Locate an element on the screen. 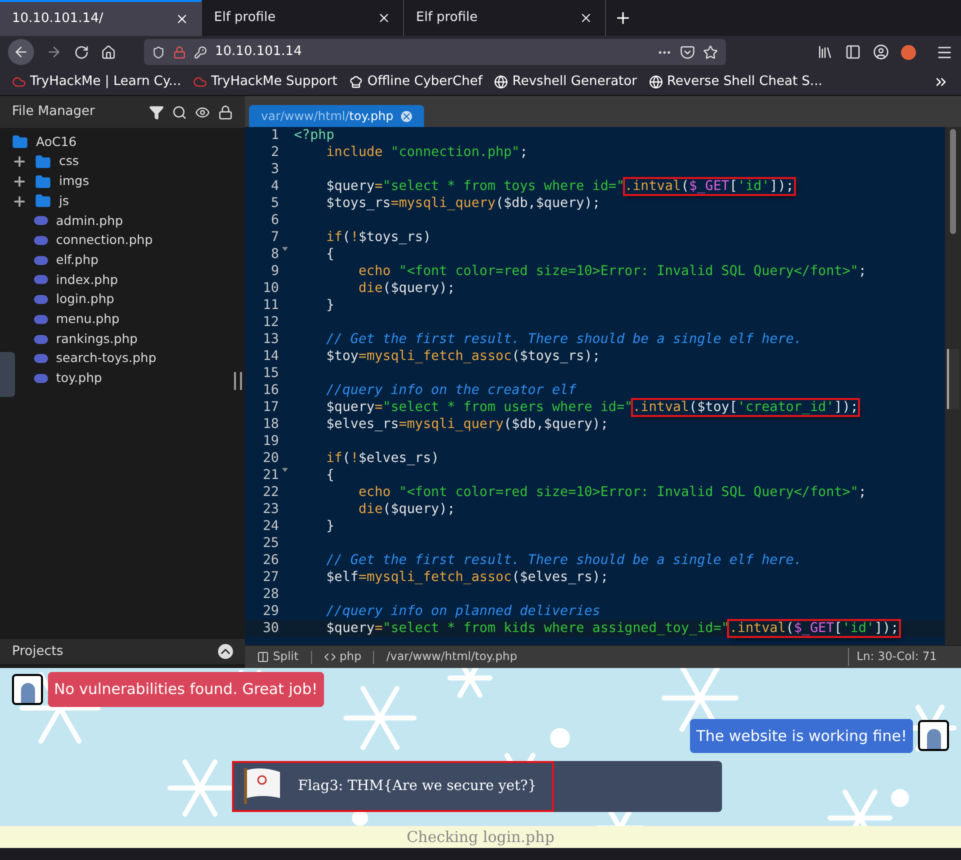  panel-handle is located at coordinates (7, 374).